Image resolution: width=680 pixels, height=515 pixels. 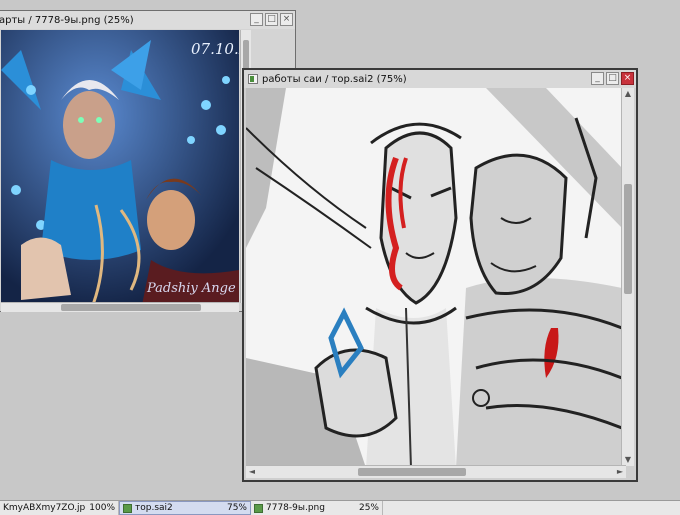 I want to click on task-item-active: тор.sai2 75%, so click(x=185, y=508).